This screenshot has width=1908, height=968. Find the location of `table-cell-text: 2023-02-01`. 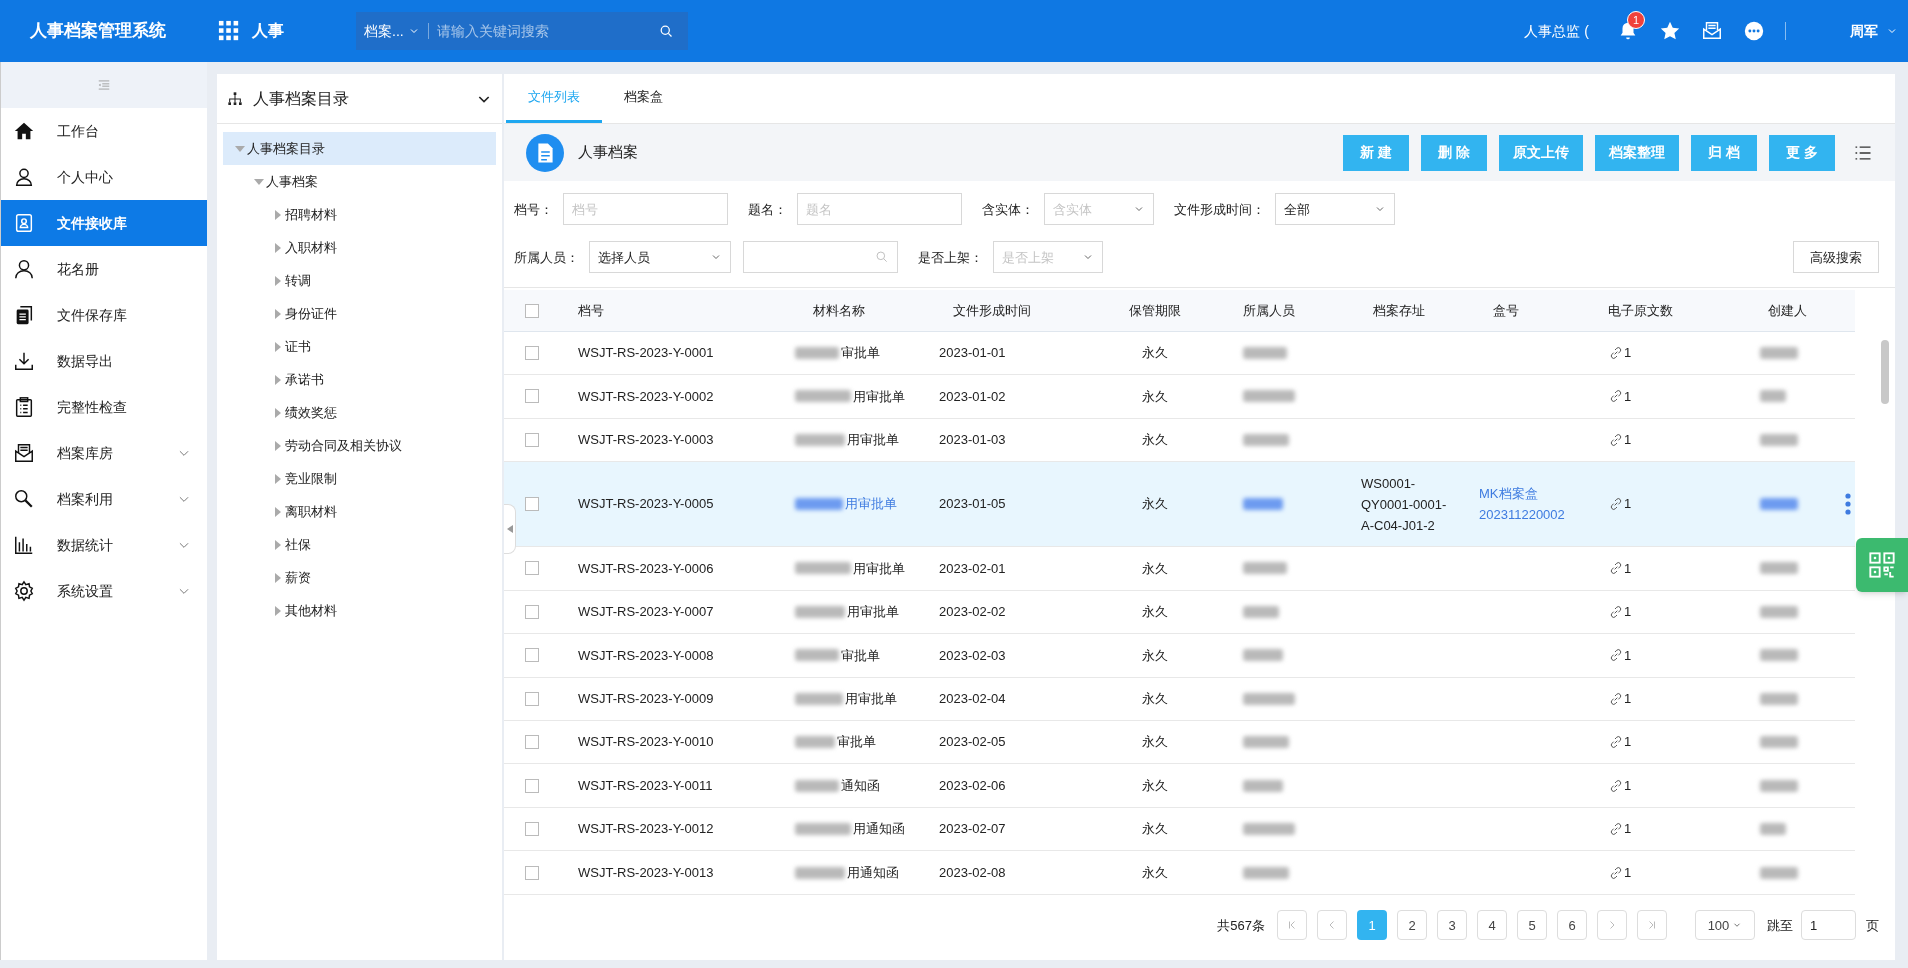

table-cell-text: 2023-02-01 is located at coordinates (972, 568).